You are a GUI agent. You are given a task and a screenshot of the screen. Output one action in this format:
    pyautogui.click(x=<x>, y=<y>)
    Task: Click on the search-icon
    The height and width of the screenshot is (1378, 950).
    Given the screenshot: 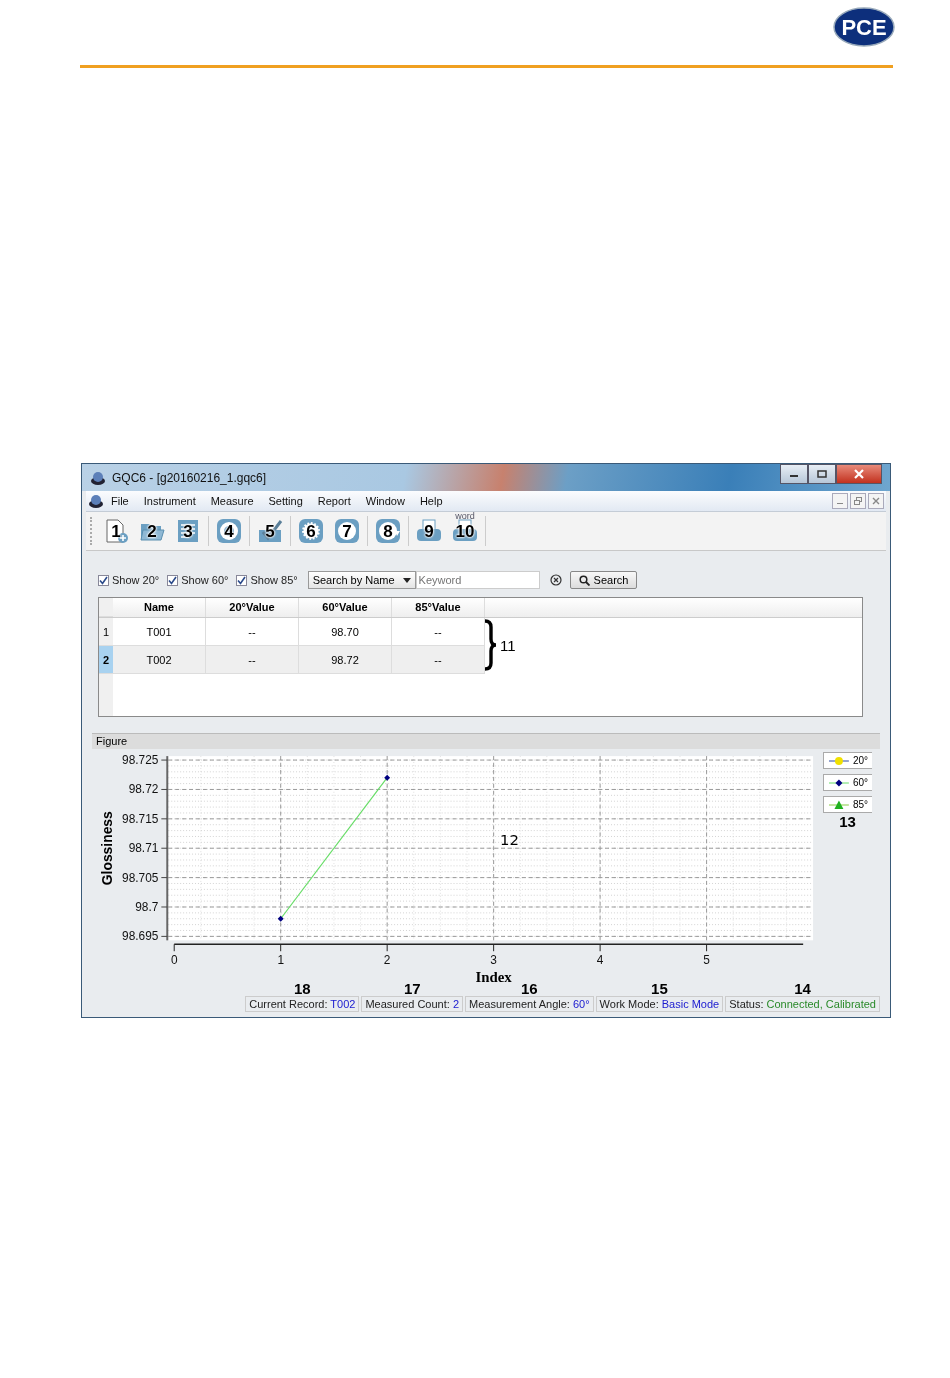 What is the action you would take?
    pyautogui.click(x=584, y=580)
    